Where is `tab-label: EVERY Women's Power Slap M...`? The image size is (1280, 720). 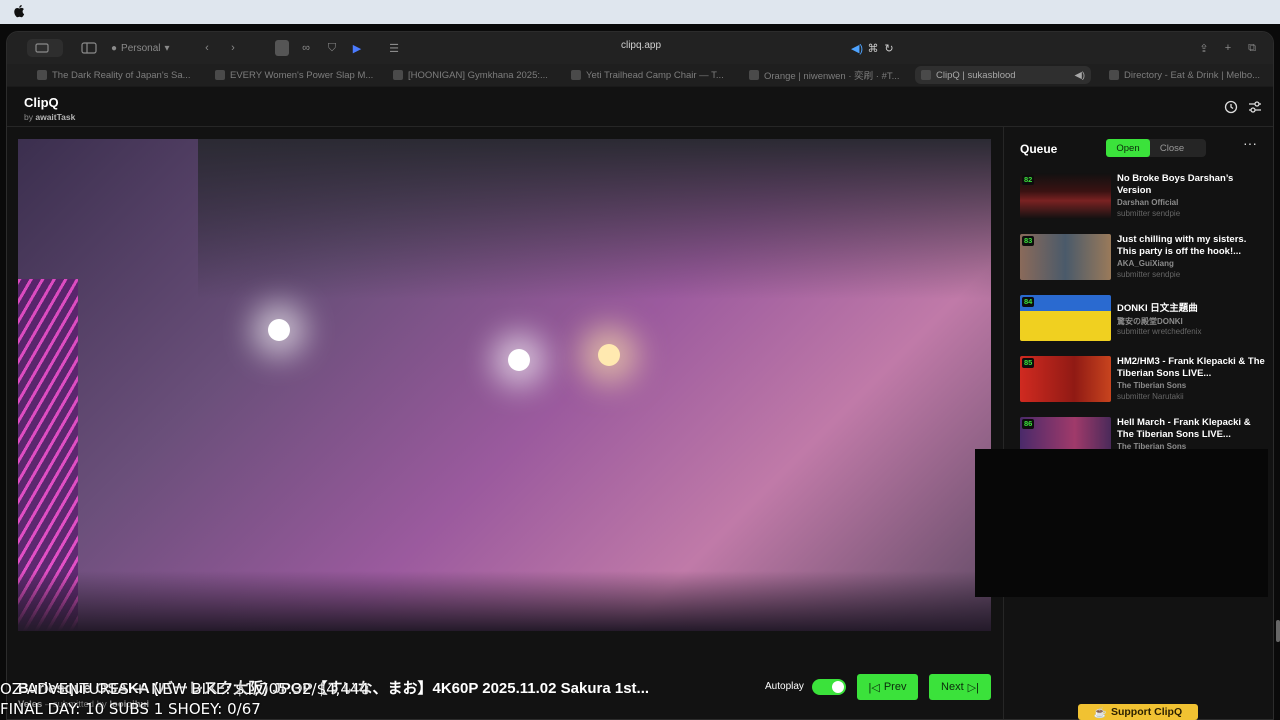
tab-label: EVERY Women's Power Slap M... is located at coordinates (302, 75).